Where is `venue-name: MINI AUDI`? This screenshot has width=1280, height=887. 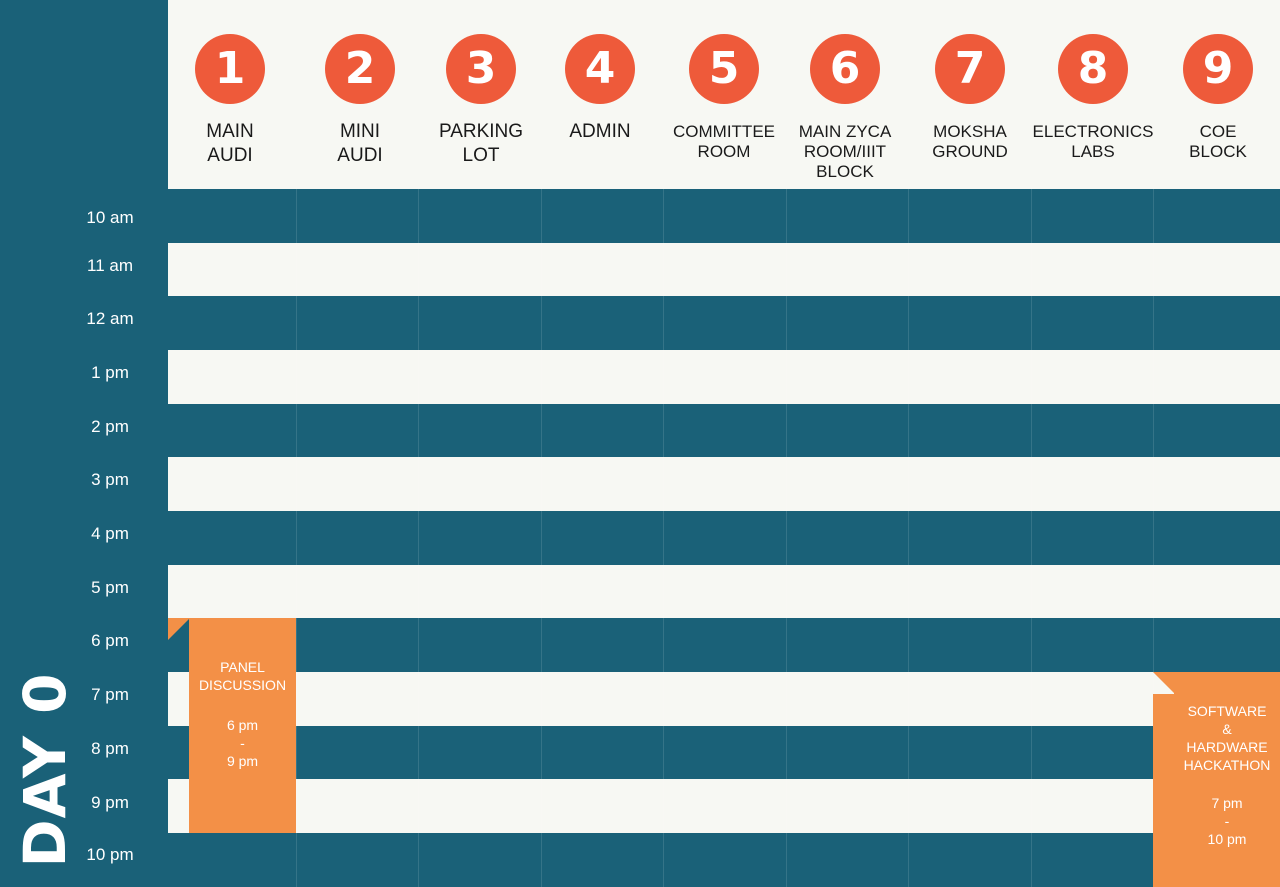
venue-name: MINI AUDI is located at coordinates (360, 143).